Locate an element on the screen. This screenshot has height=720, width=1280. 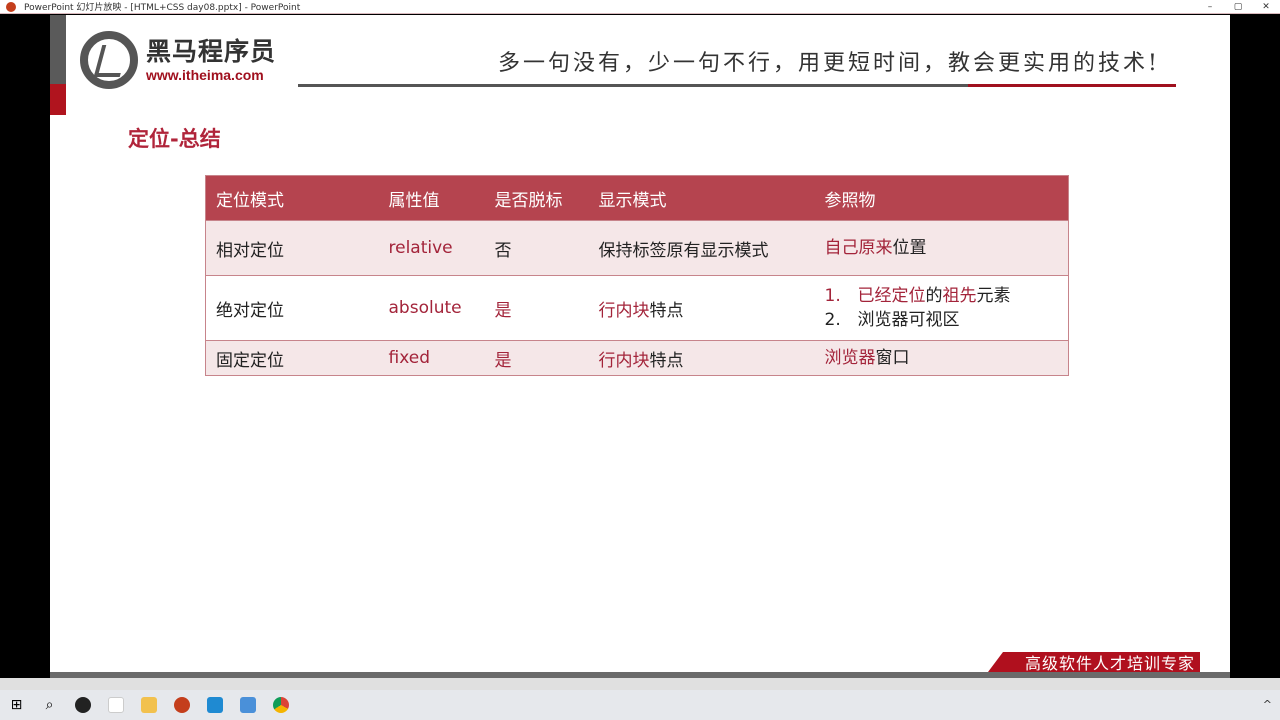
header-rule is located at coordinates (633, 85).